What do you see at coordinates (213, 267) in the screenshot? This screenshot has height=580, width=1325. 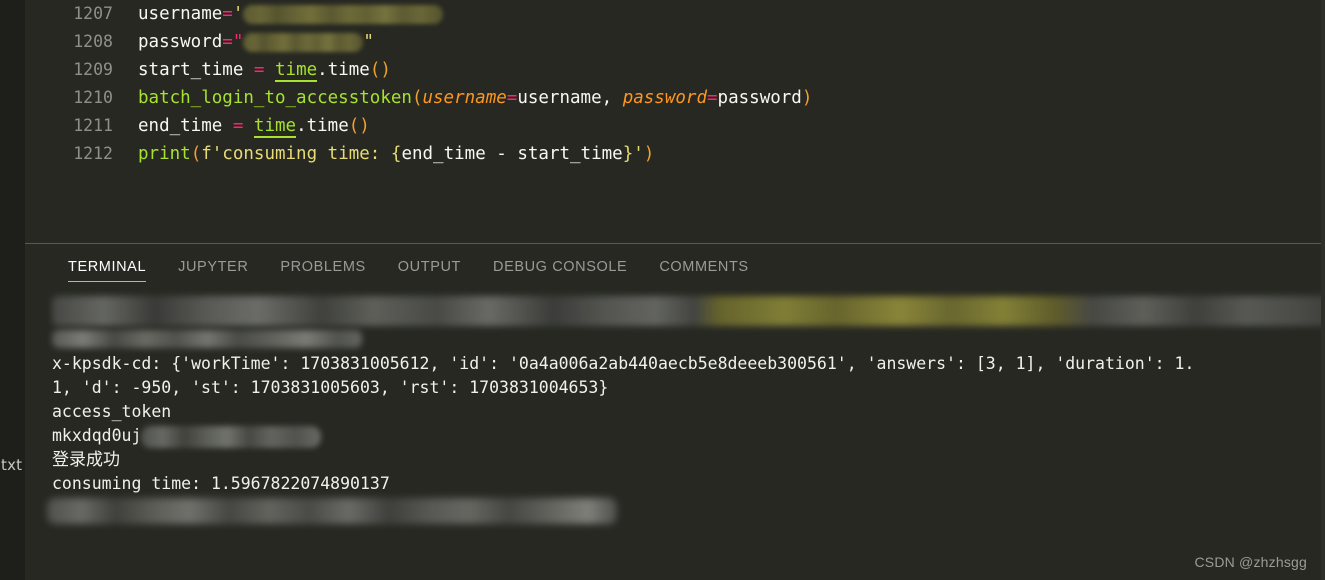 I see `panel-tab-jupyter: JUPYTER` at bounding box center [213, 267].